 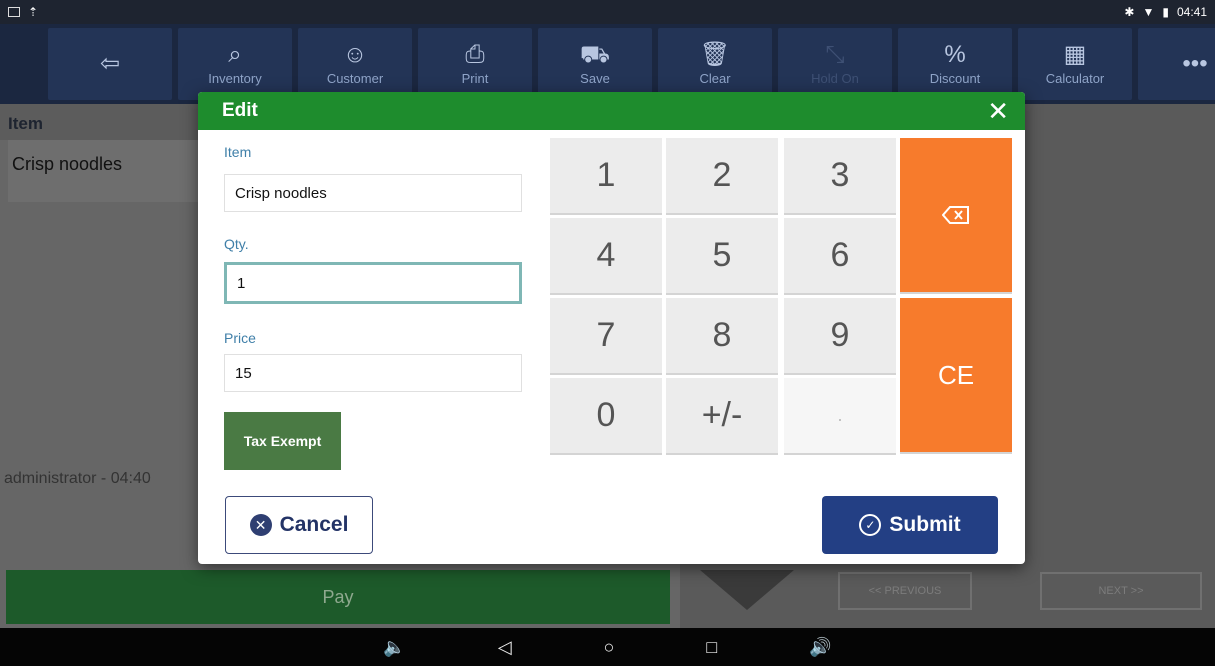 What do you see at coordinates (238, 152) in the screenshot?
I see `item-label: Item` at bounding box center [238, 152].